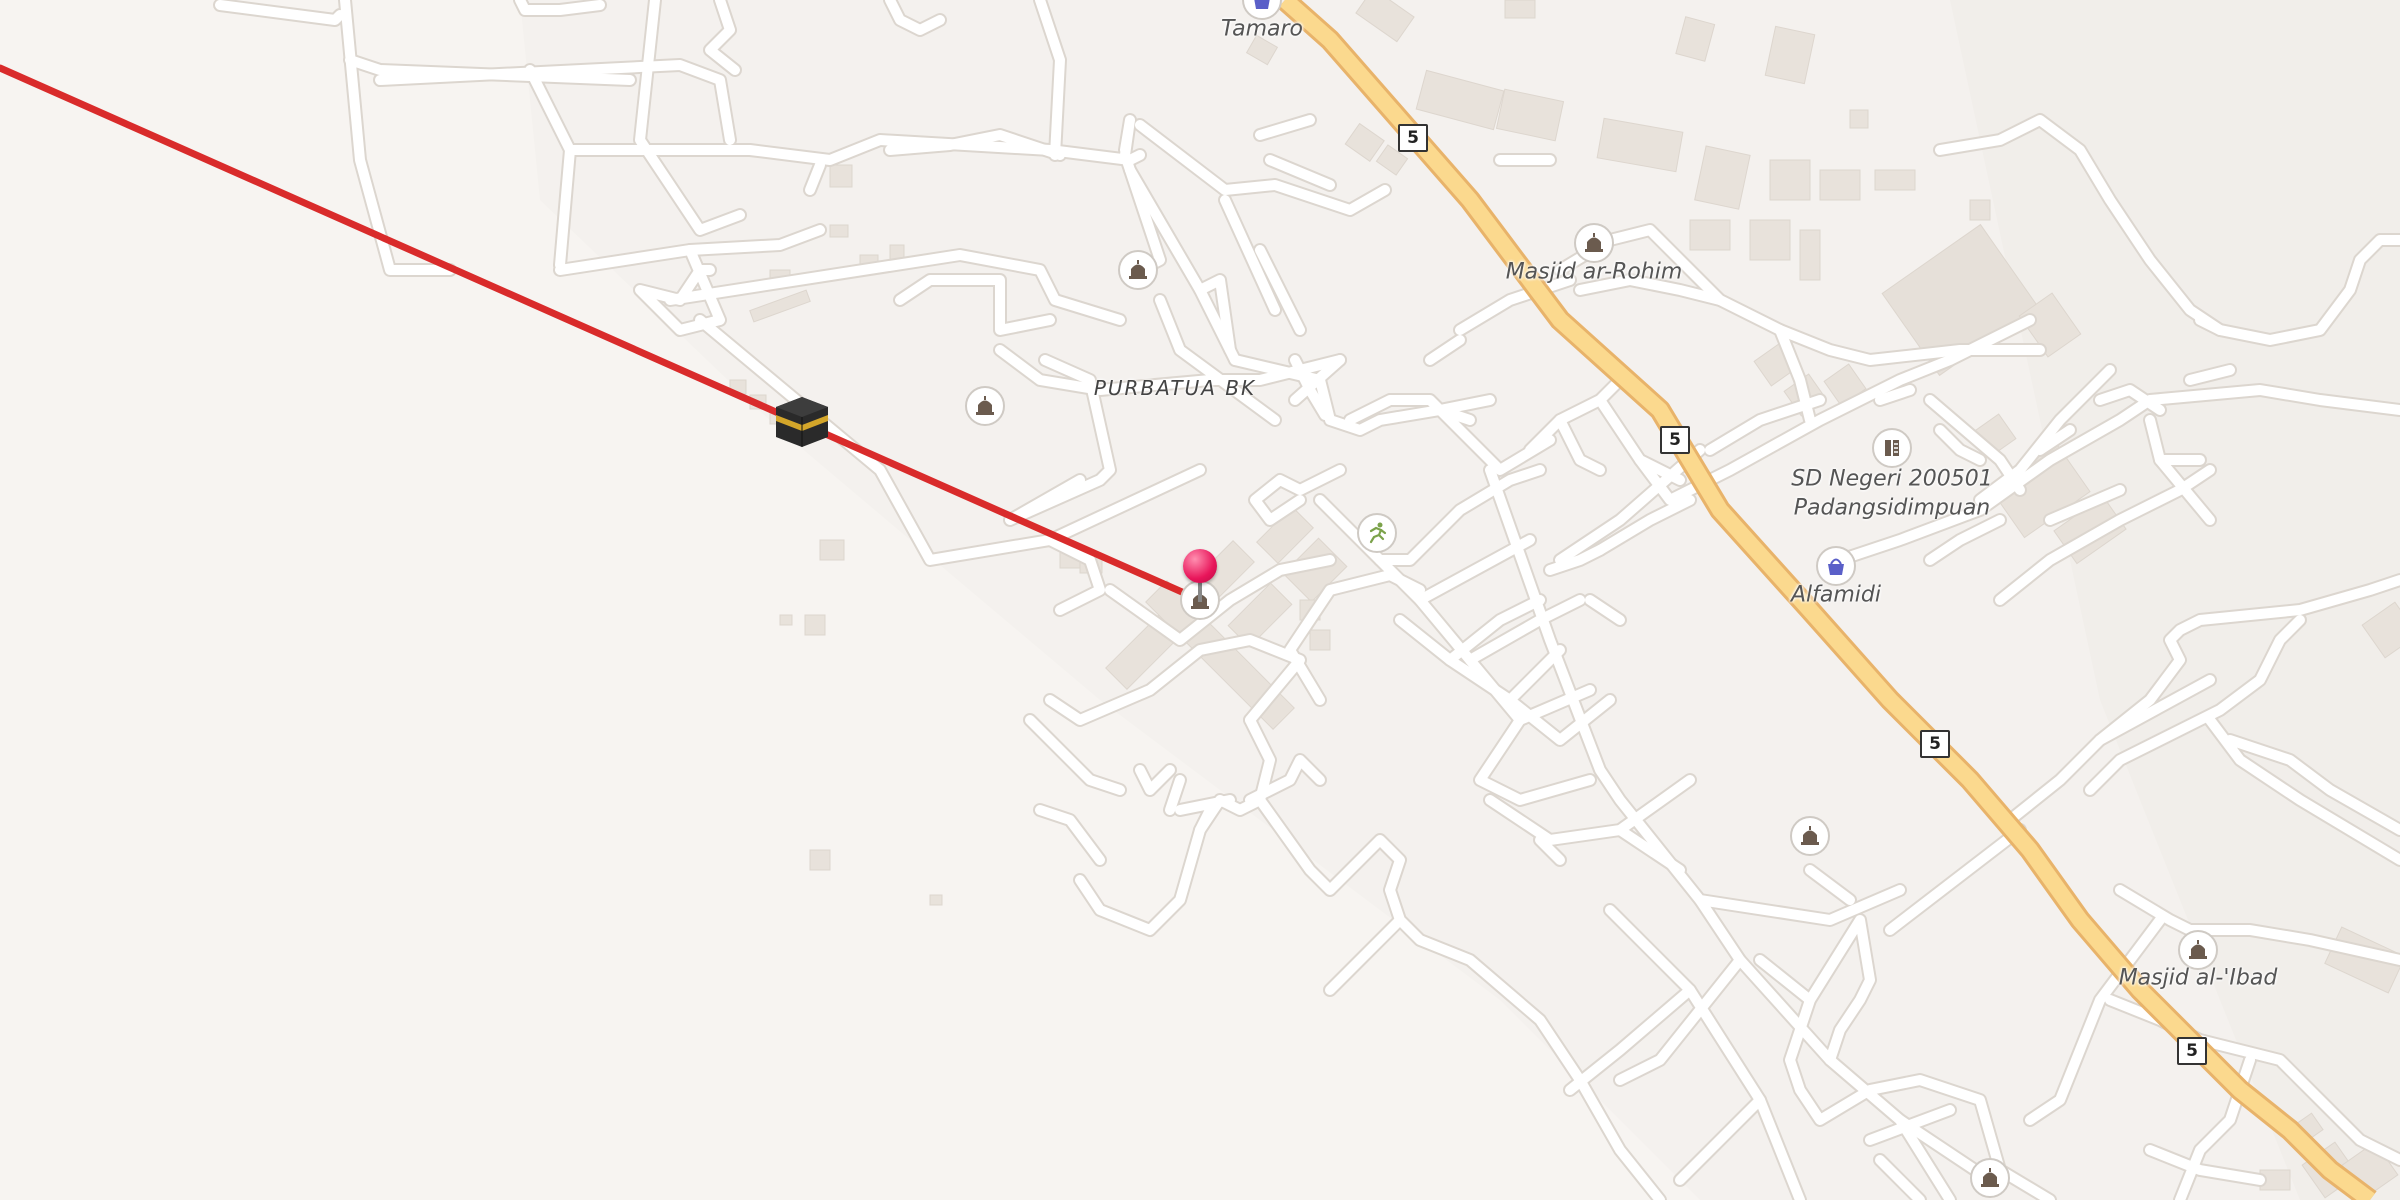  I want to click on place-label-alfamidi: Alfamidi, so click(1836, 595).